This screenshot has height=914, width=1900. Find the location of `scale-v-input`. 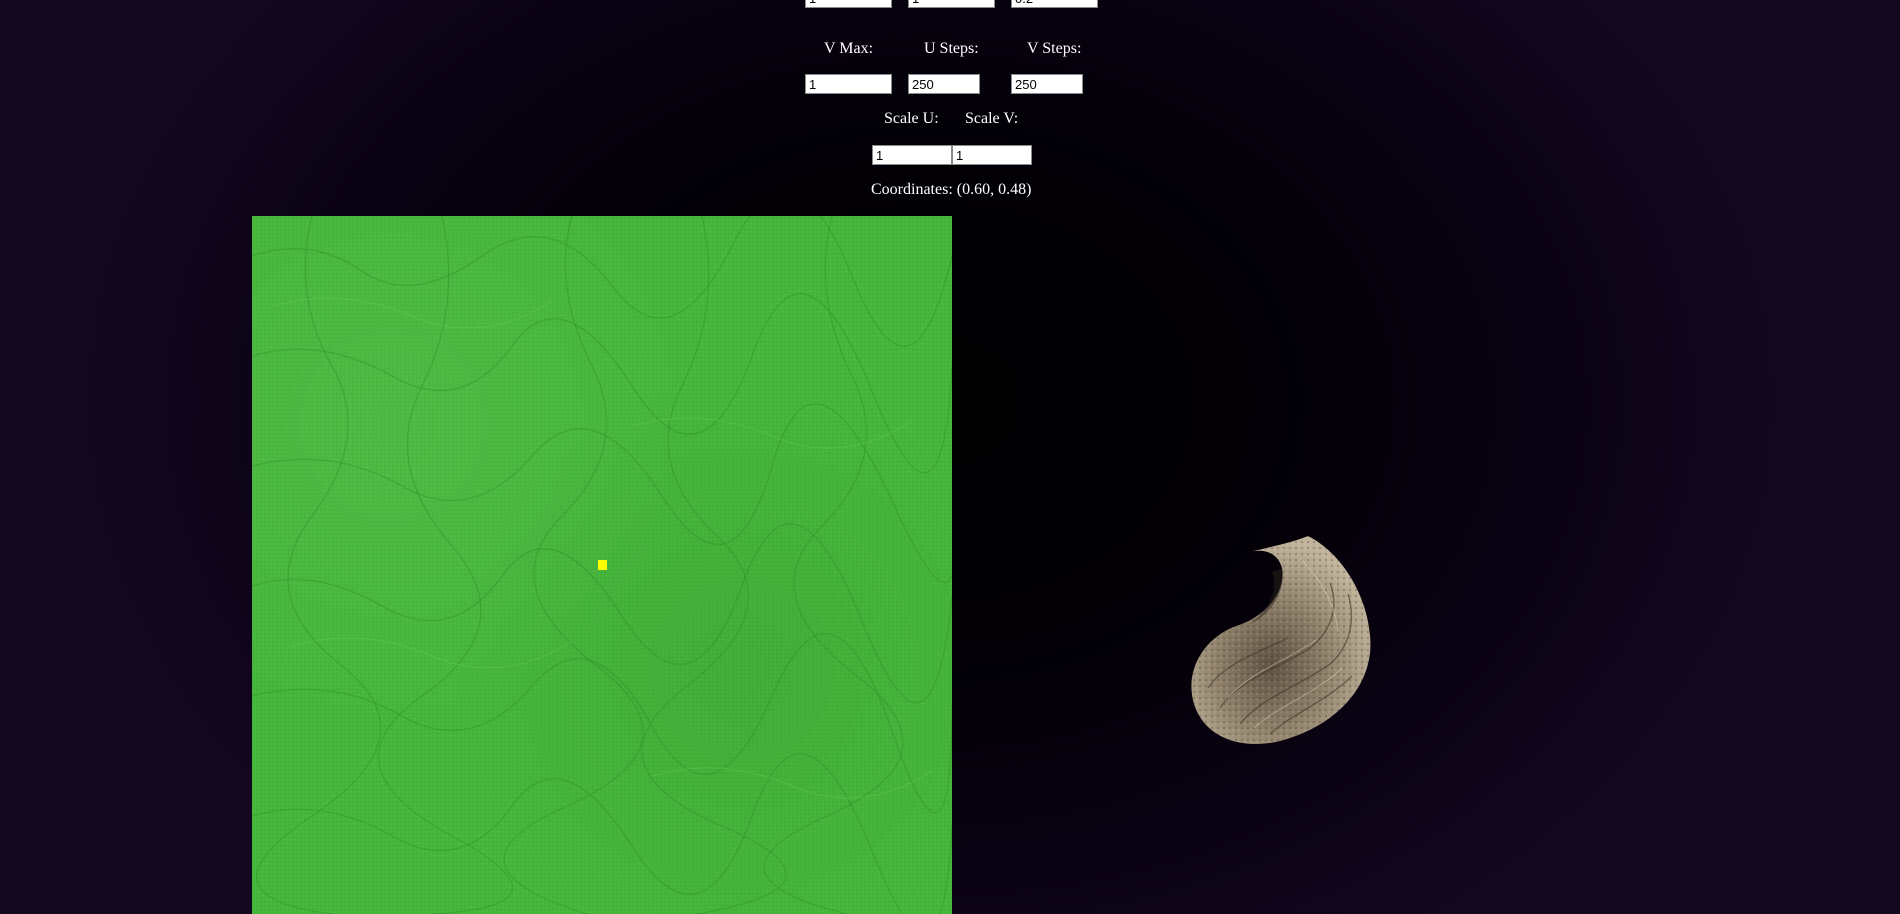

scale-v-input is located at coordinates (992, 155).